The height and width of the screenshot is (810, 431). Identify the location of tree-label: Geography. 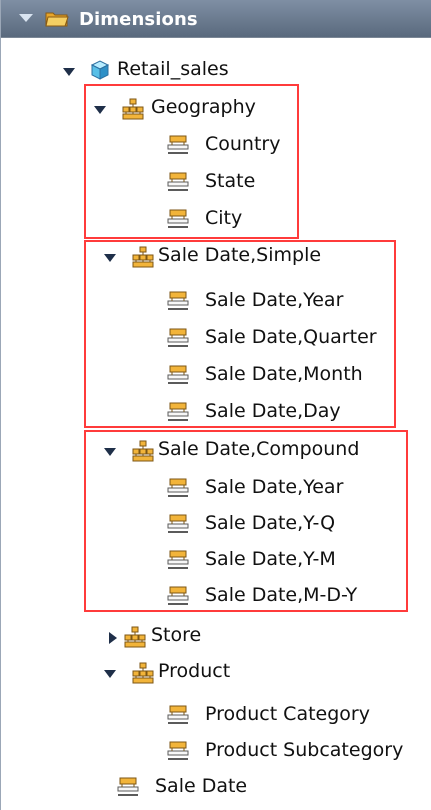
(203, 107).